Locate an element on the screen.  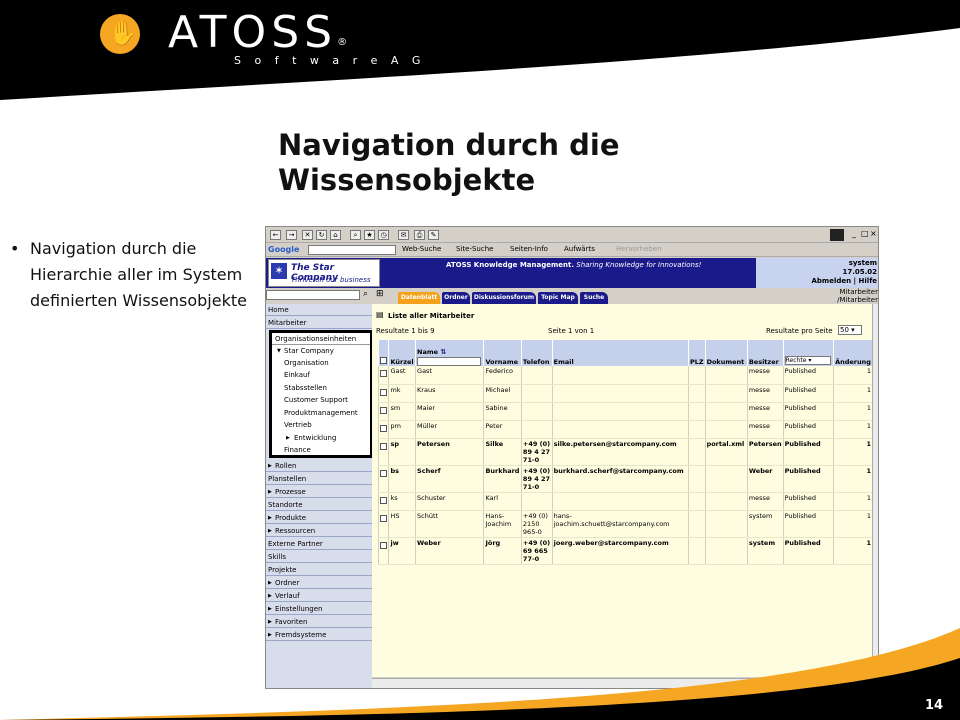
cell-email: hans-joachim.schuett@starcompany.com is located at coordinates (620, 524).